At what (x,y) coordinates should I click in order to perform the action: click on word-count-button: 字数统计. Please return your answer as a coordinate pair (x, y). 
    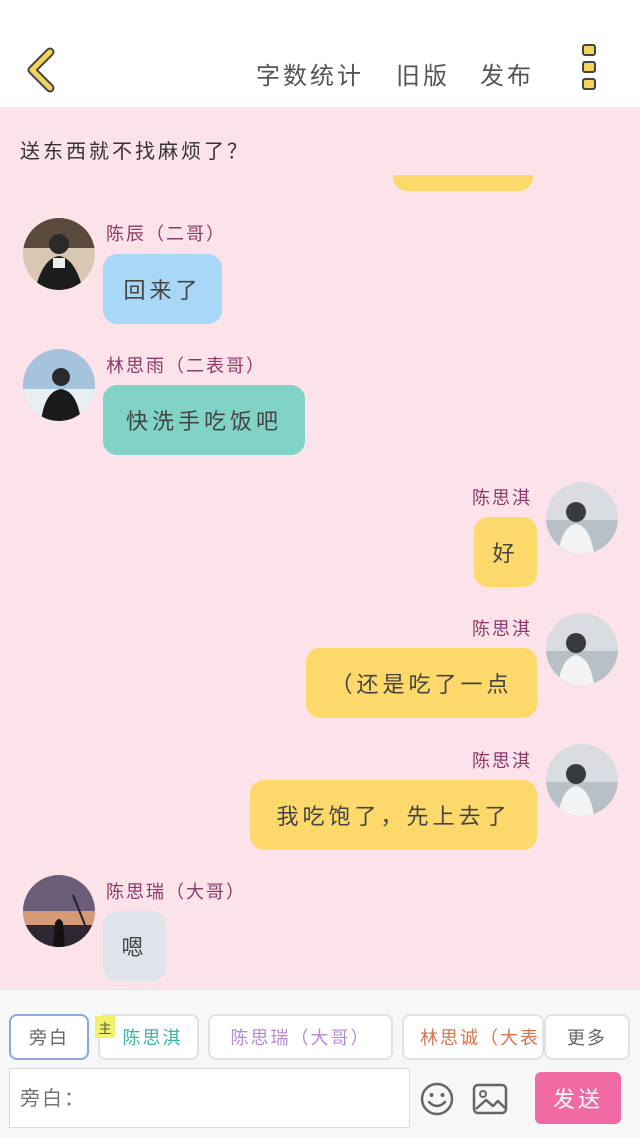
    Looking at the image, I should click on (310, 73).